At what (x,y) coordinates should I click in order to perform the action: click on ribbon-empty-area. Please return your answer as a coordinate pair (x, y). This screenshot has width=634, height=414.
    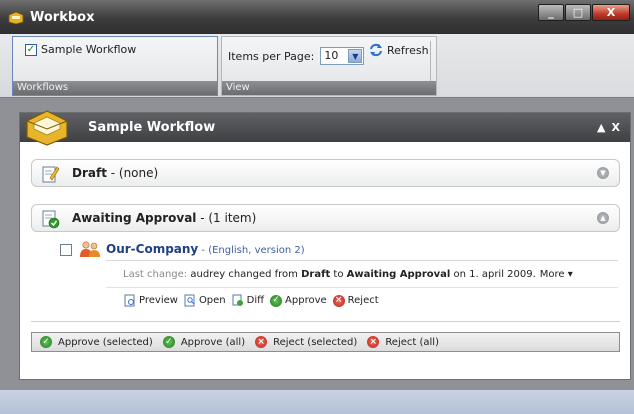
    Looking at the image, I should click on (537, 66).